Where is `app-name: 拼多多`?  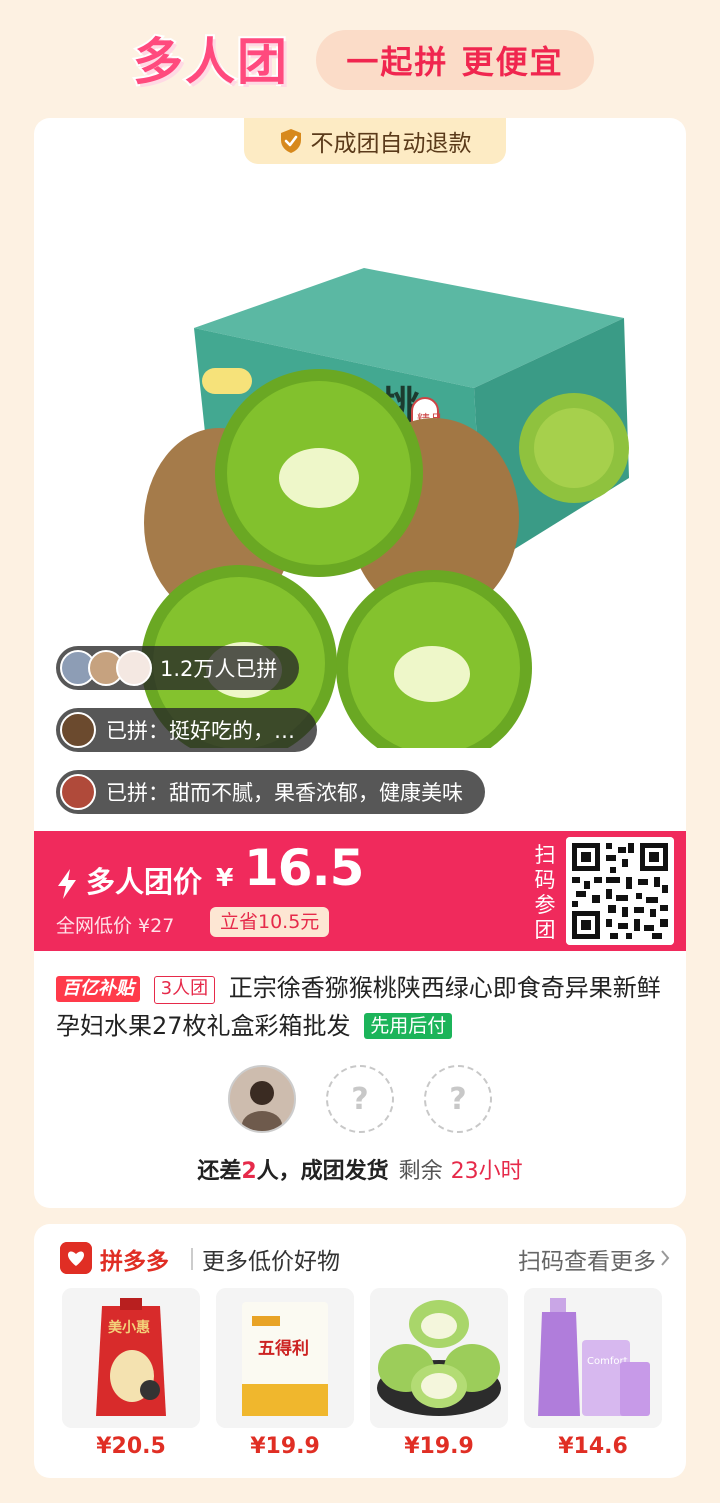 app-name: 拼多多 is located at coordinates (134, 1262).